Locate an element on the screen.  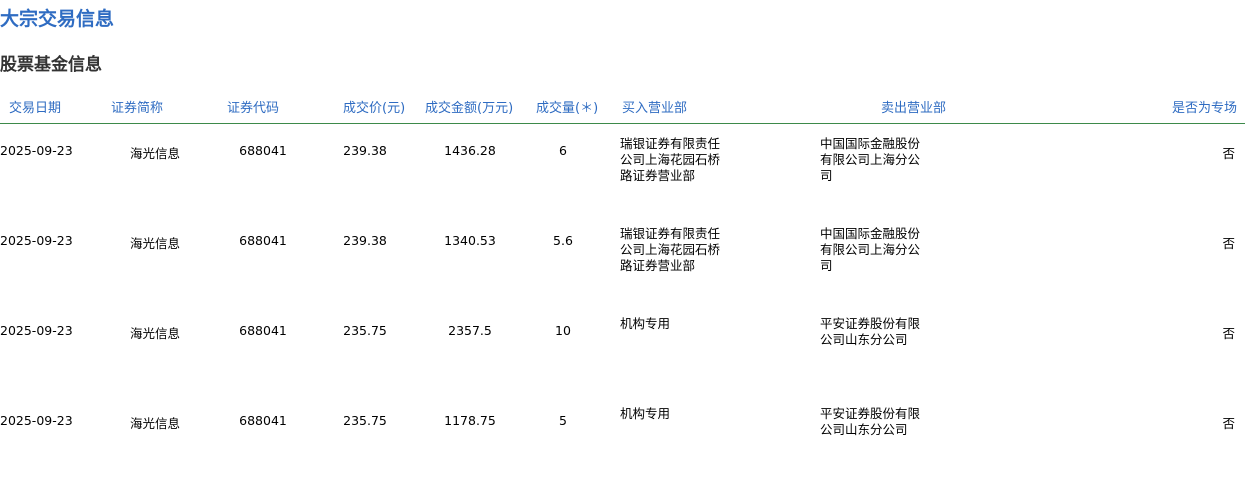
header-security-code: 证券代码 is located at coordinates (253, 106).